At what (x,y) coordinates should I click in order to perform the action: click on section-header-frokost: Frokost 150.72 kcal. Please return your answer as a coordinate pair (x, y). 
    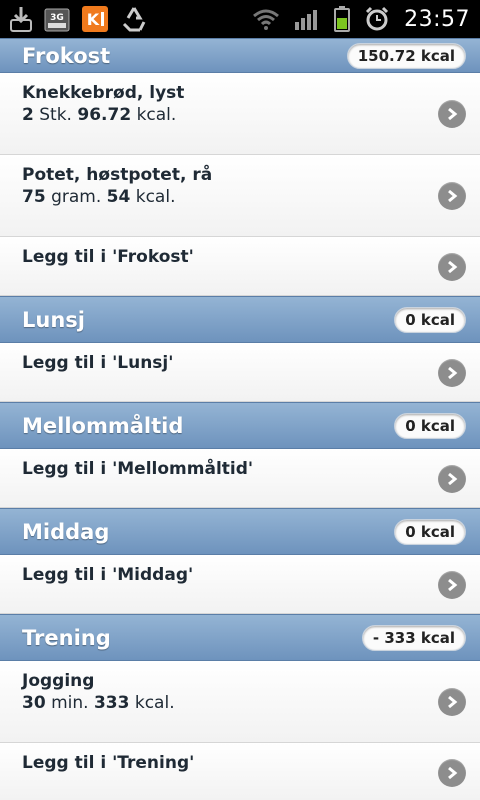
    Looking at the image, I should click on (240, 55).